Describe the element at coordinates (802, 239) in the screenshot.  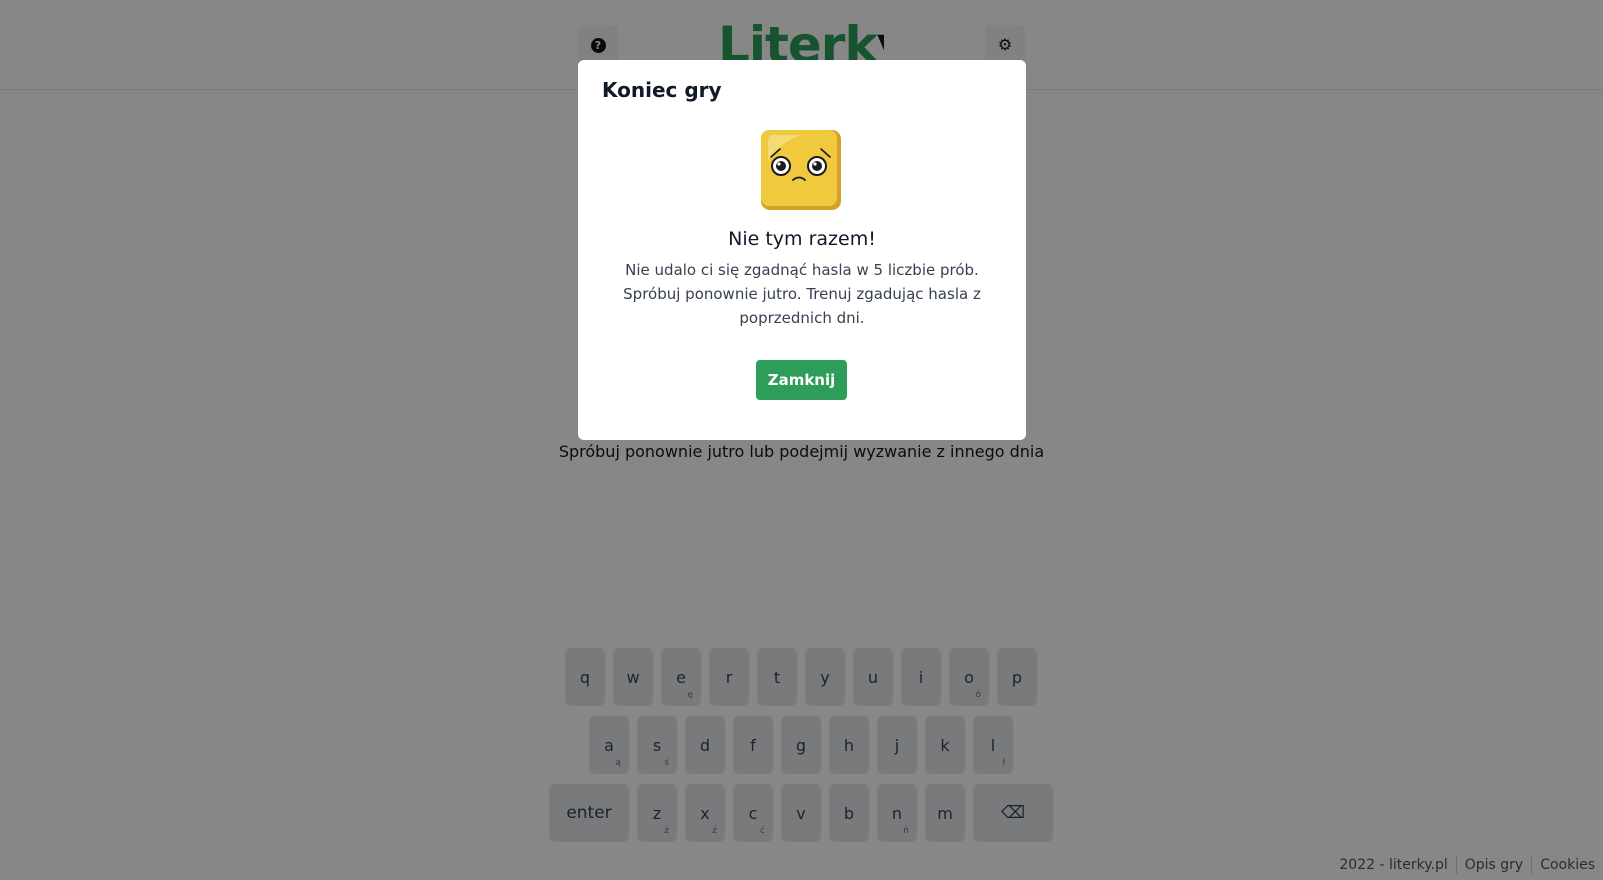
I see `result-heading: Nie tym razem!` at that location.